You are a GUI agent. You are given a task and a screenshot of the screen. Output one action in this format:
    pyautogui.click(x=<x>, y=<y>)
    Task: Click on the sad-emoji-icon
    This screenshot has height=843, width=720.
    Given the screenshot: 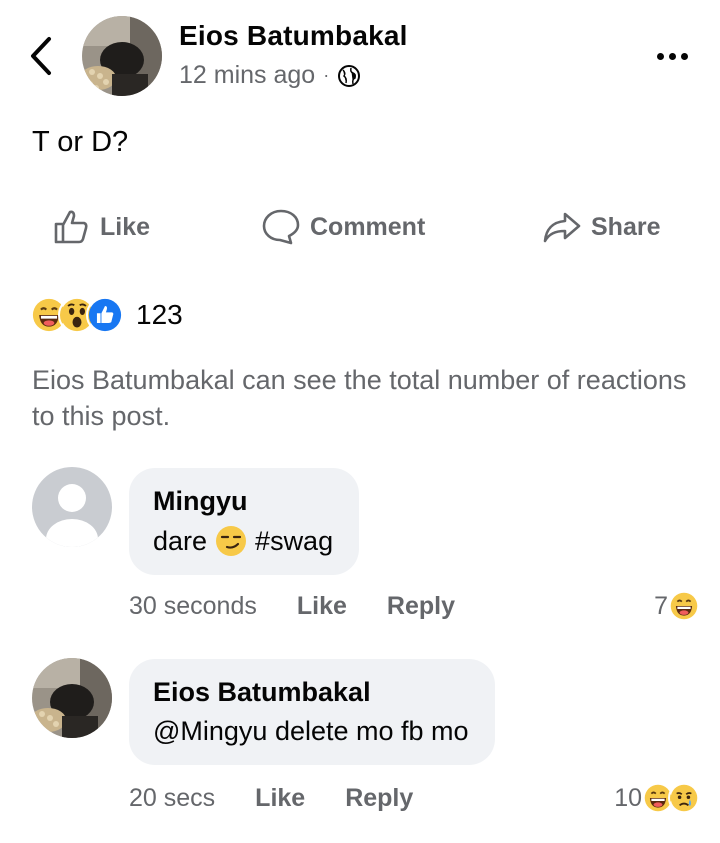 What is the action you would take?
    pyautogui.click(x=684, y=798)
    